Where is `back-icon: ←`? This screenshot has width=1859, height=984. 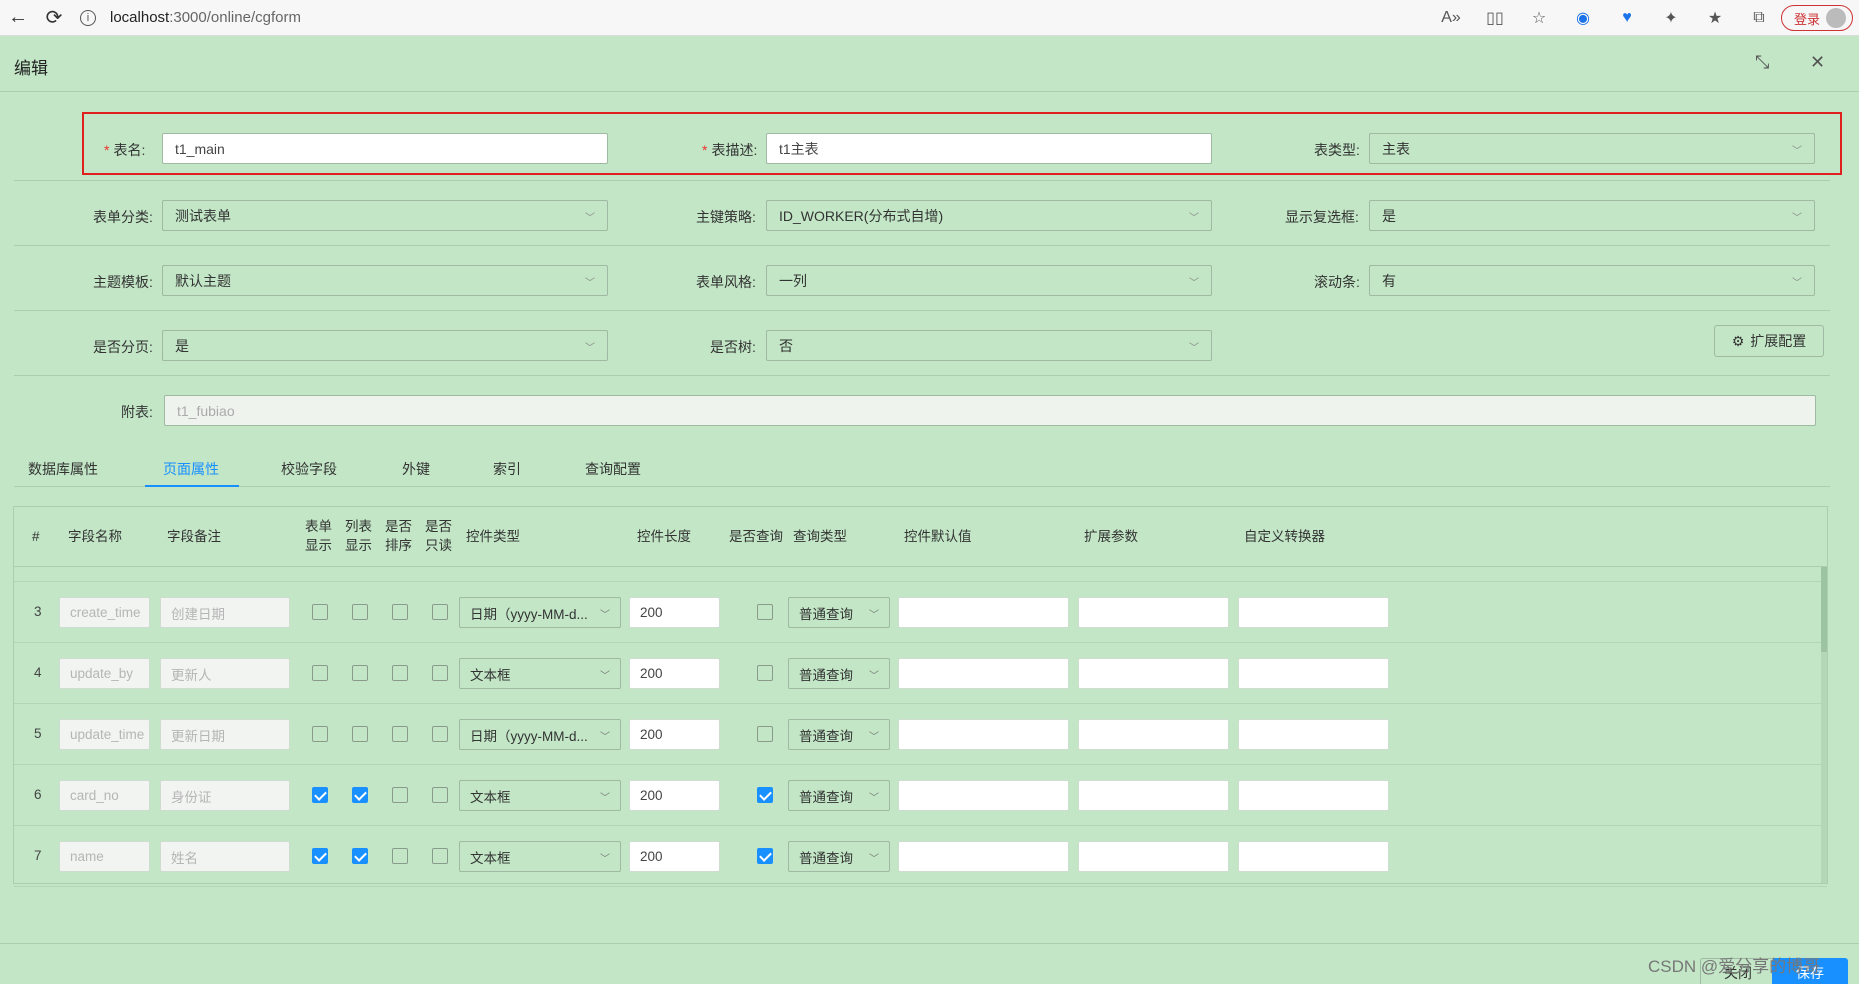 back-icon: ← is located at coordinates (18, 18).